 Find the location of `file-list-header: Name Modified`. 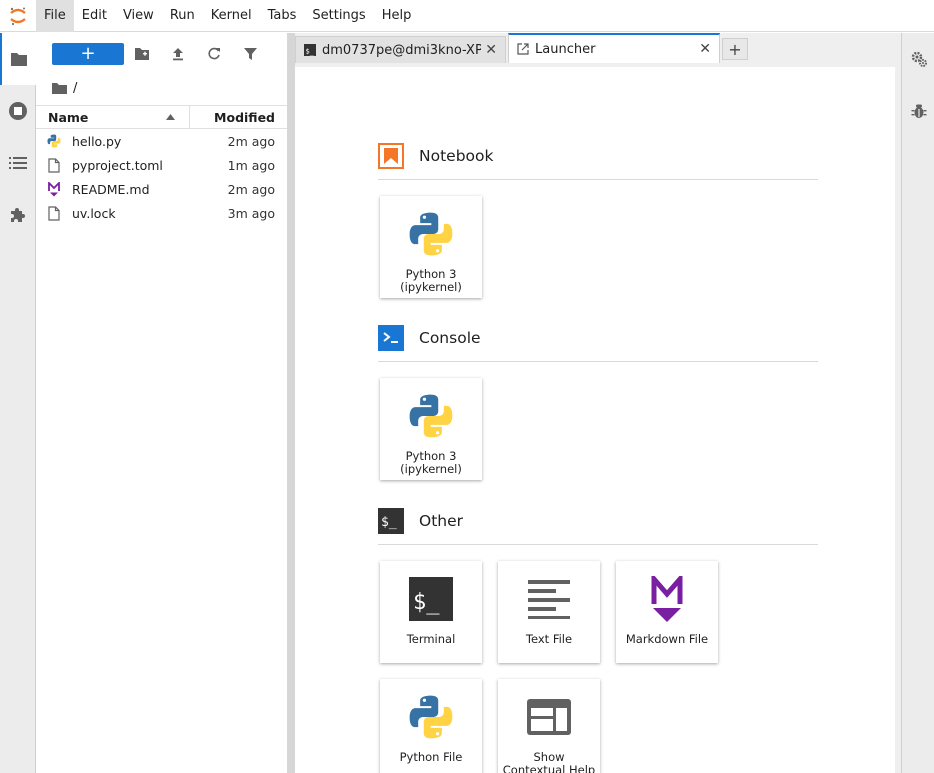

file-list-header: Name Modified is located at coordinates (161, 117).